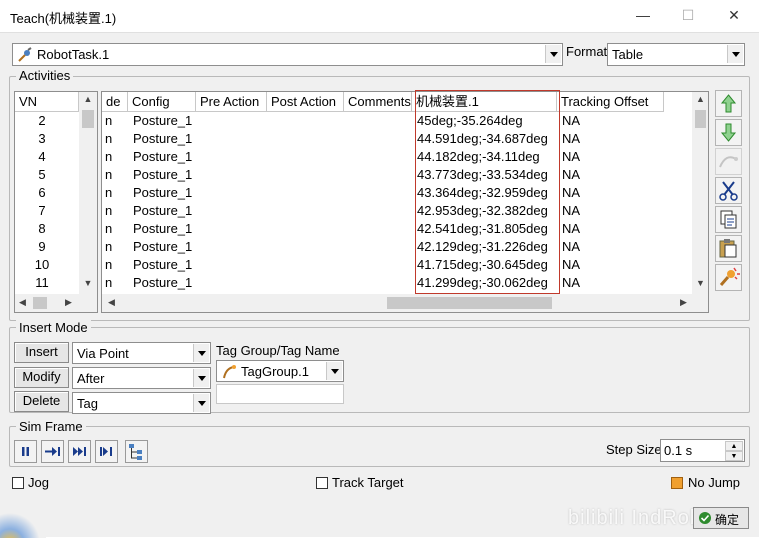 This screenshot has height=538, width=759. What do you see at coordinates (41, 377) in the screenshot?
I see `modify-button: Modify` at bounding box center [41, 377].